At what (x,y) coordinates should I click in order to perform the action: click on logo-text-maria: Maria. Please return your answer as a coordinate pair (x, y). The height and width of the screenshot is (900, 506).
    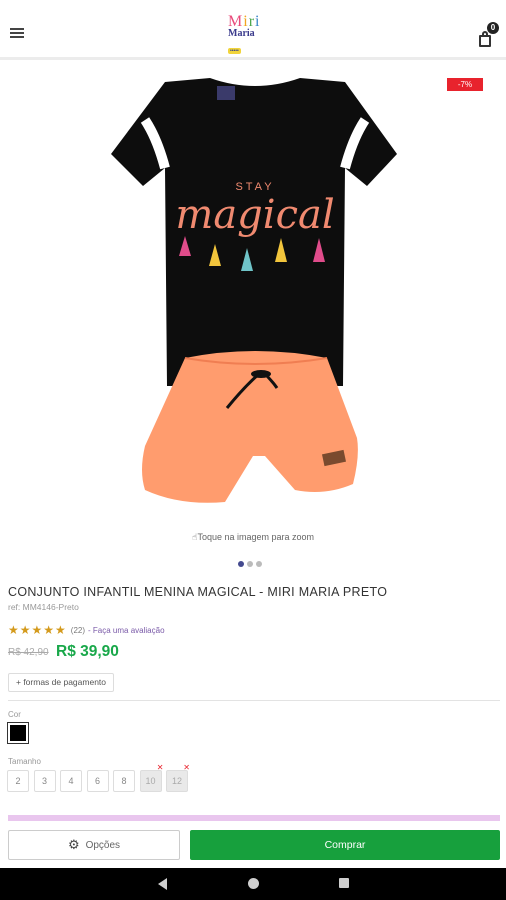
    Looking at the image, I should click on (241, 33).